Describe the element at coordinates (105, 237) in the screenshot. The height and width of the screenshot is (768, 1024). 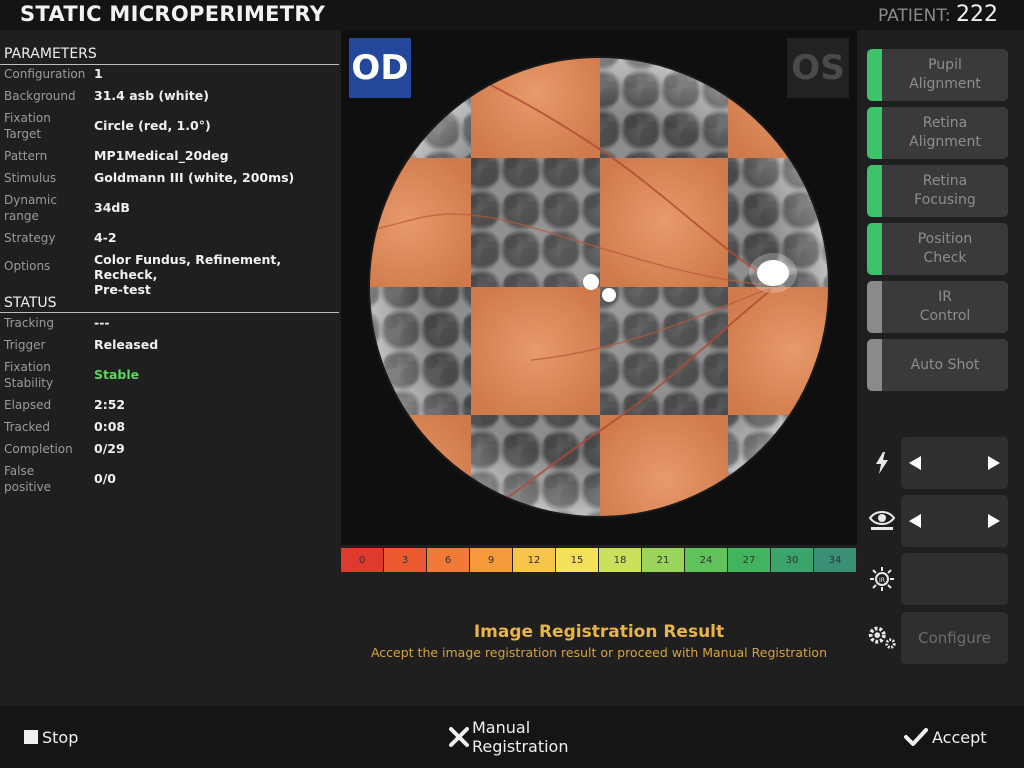
I see `param-value: 4-2` at that location.